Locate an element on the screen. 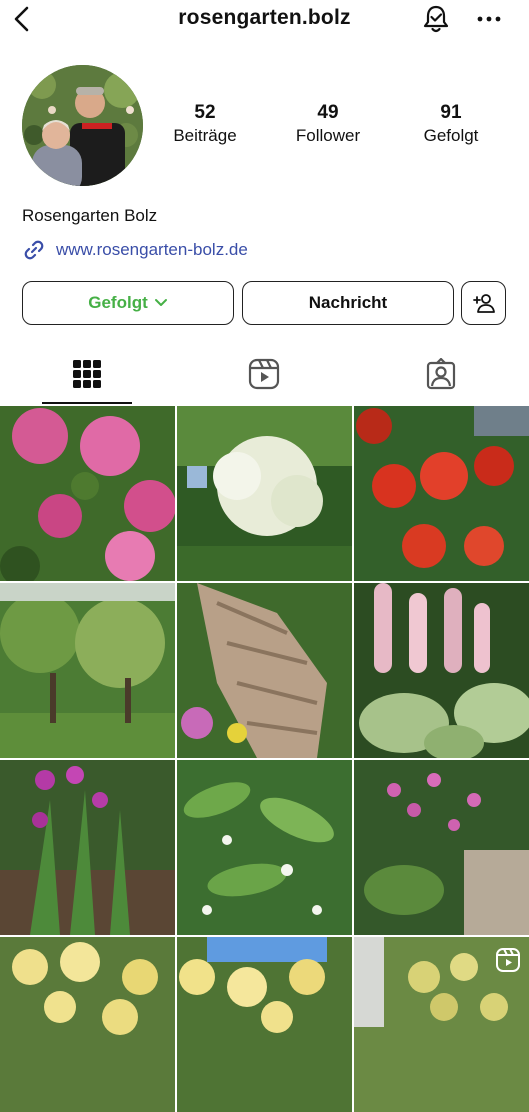 Image resolution: width=529 pixels, height=1112 pixels. website-text: www.rosengarten-bolz.de is located at coordinates (152, 250).